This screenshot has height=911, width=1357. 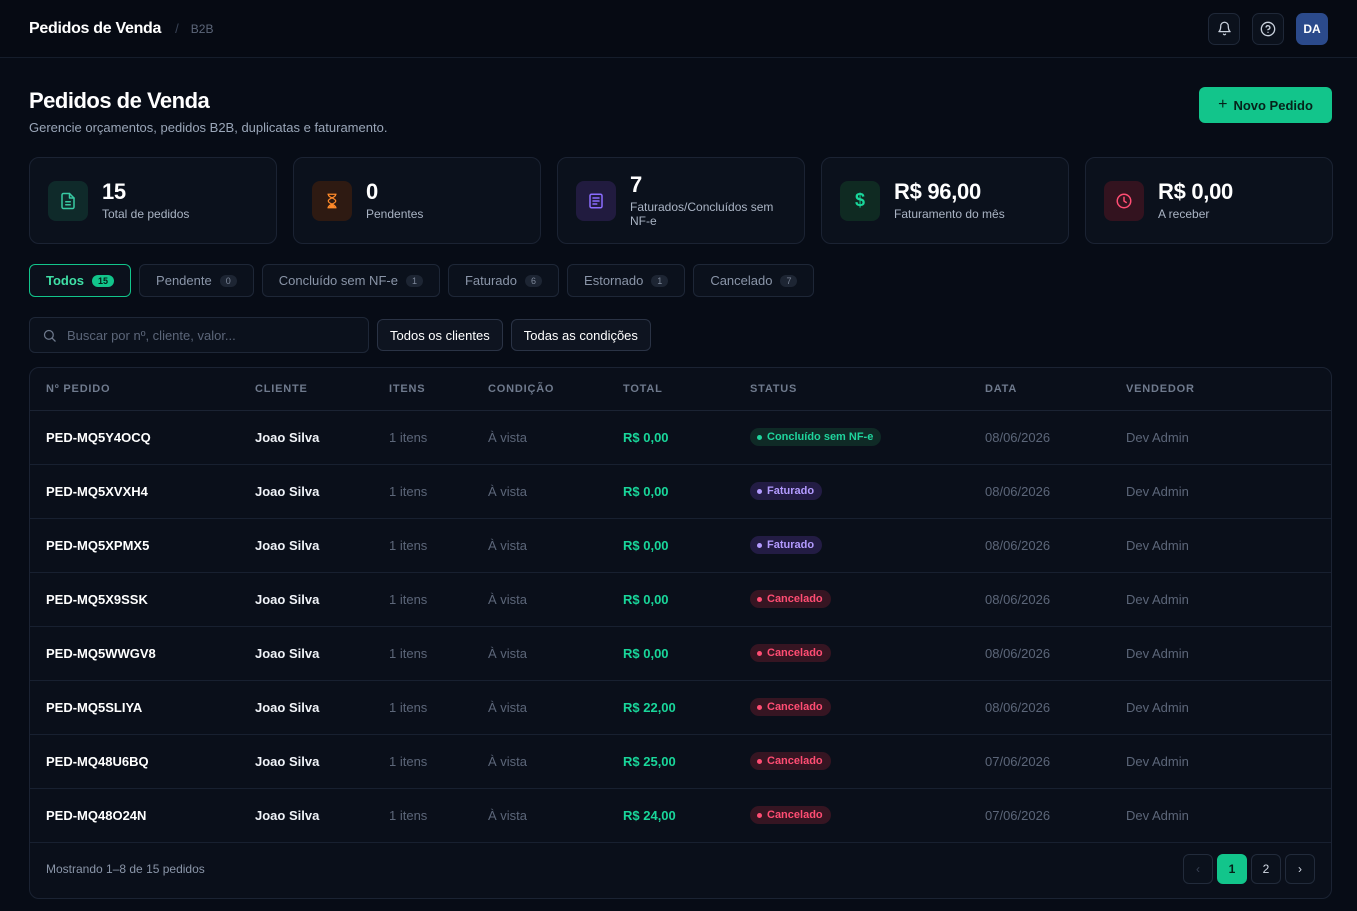 I want to click on help-button, so click(x=1268, y=28).